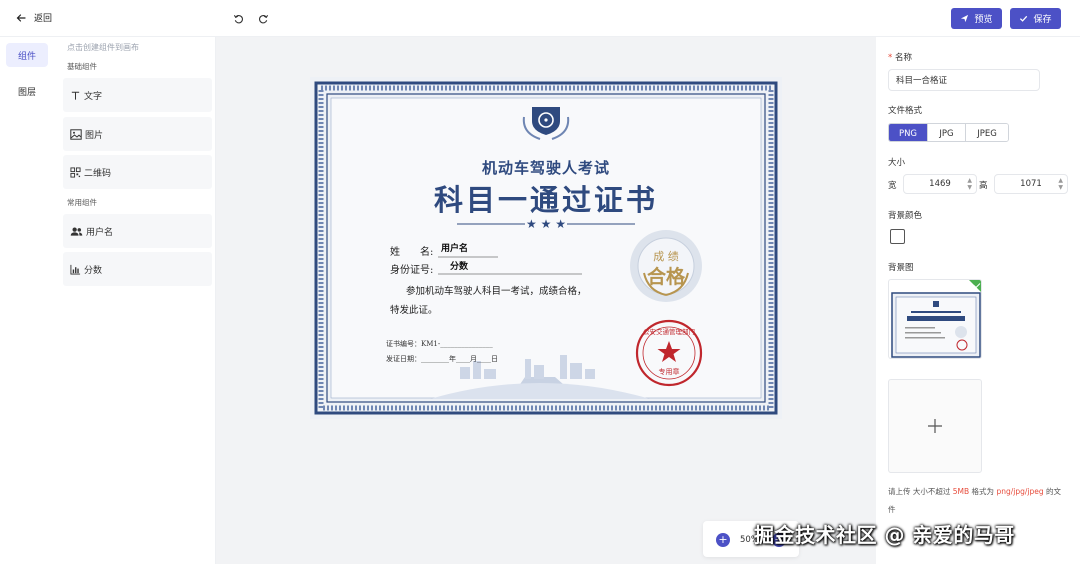 The image size is (1080, 564). I want to click on certificate-thumbnail-icon, so click(936, 319).